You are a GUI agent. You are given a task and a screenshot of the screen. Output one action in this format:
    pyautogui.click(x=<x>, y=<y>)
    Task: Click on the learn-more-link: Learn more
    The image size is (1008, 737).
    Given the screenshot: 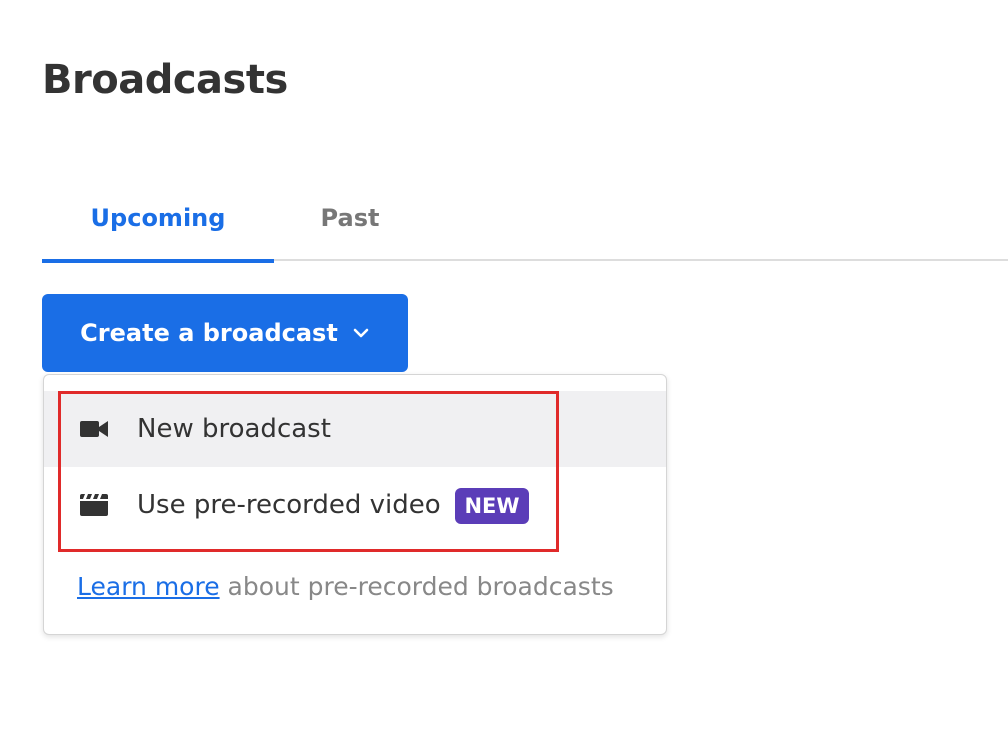 What is the action you would take?
    pyautogui.click(x=148, y=586)
    